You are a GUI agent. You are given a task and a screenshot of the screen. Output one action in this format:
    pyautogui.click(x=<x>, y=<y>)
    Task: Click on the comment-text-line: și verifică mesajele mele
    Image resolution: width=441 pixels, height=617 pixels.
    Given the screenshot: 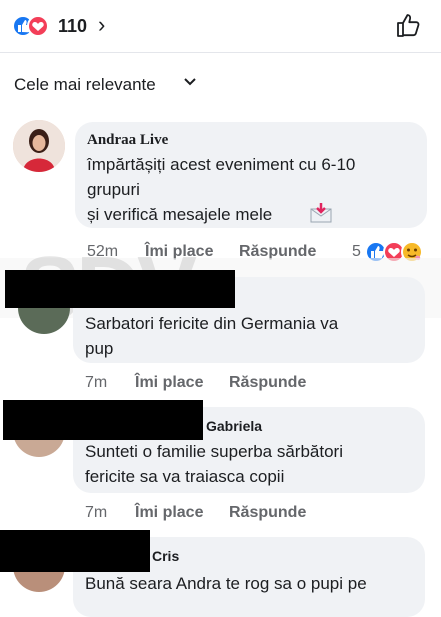 What is the action you would take?
    pyautogui.click(x=180, y=214)
    